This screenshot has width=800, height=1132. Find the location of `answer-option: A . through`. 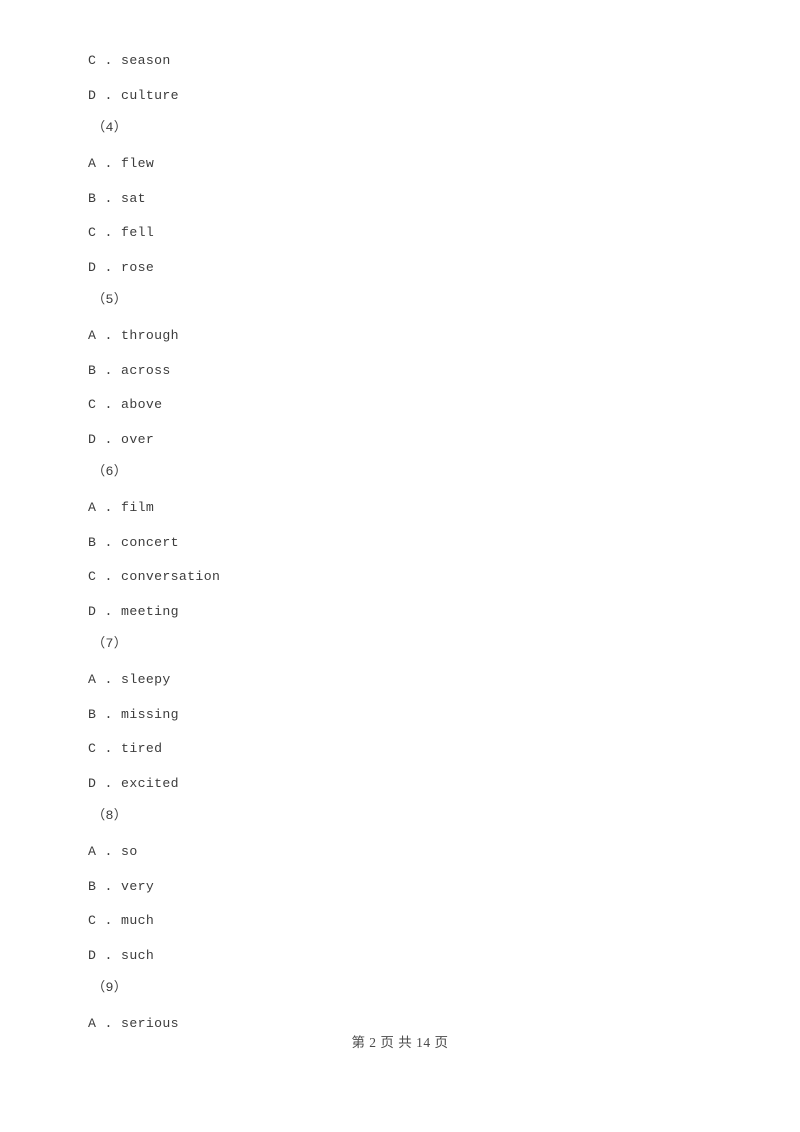

answer-option: A . through is located at coordinates (133, 335).